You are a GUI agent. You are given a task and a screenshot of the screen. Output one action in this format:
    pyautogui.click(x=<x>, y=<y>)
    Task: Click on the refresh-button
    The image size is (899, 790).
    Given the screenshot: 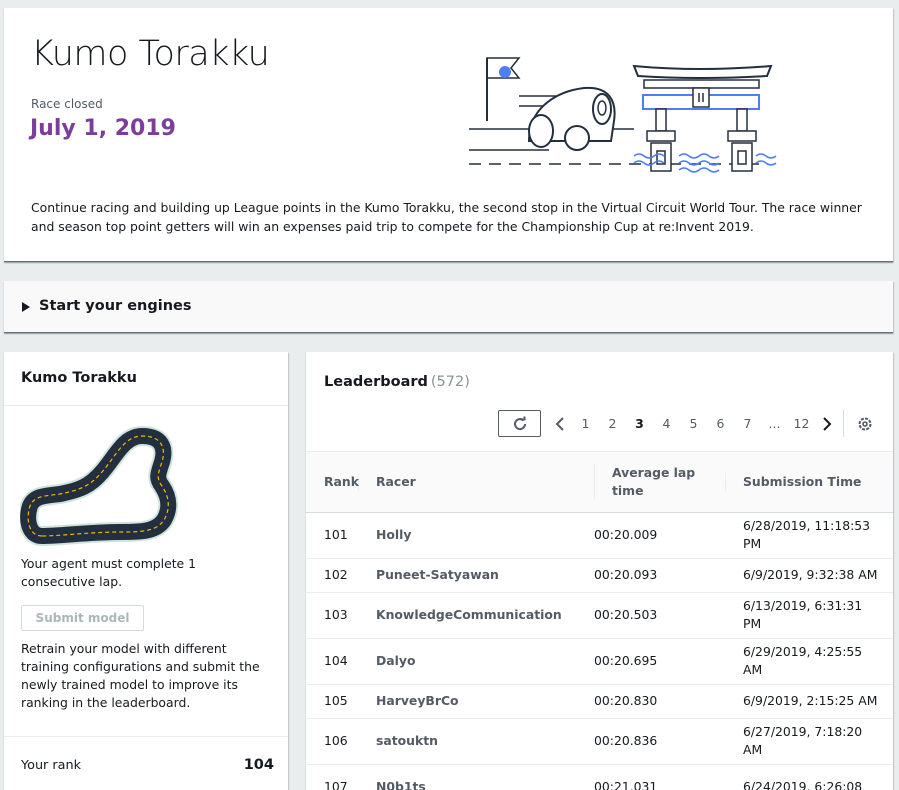 What is the action you would take?
    pyautogui.click(x=519, y=423)
    